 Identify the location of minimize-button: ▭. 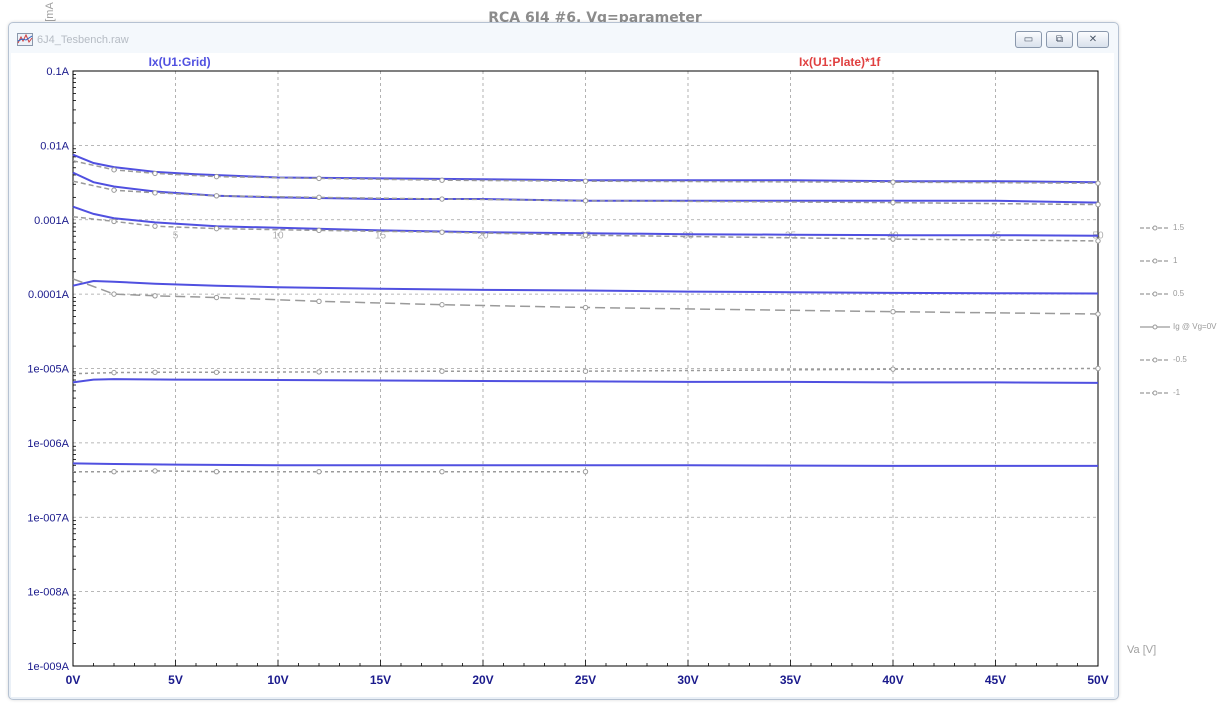
(1028, 39).